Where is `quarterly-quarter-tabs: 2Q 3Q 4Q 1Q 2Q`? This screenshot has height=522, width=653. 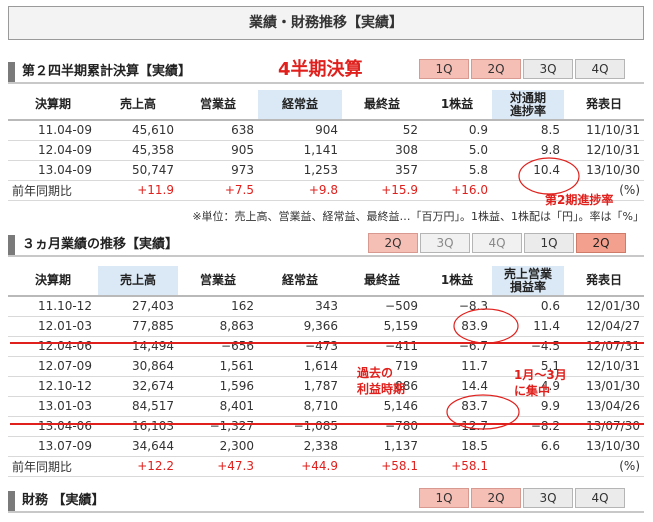
quarterly-quarter-tabs: 2Q 3Q 4Q 1Q 2Q is located at coordinates (497, 243).